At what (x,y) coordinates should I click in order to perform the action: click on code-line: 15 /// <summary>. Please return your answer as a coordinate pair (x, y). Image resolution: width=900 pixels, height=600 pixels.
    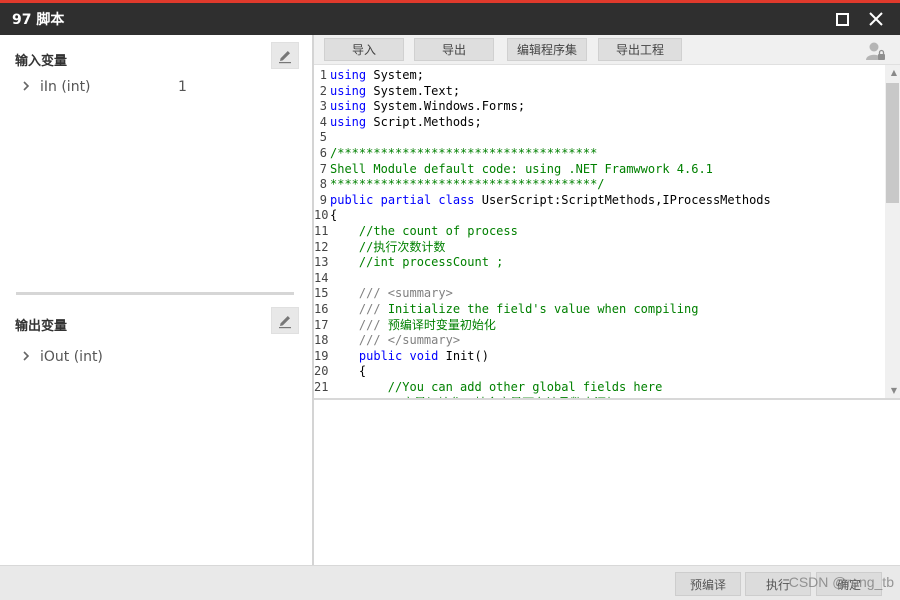
    Looking at the image, I should click on (383, 294).